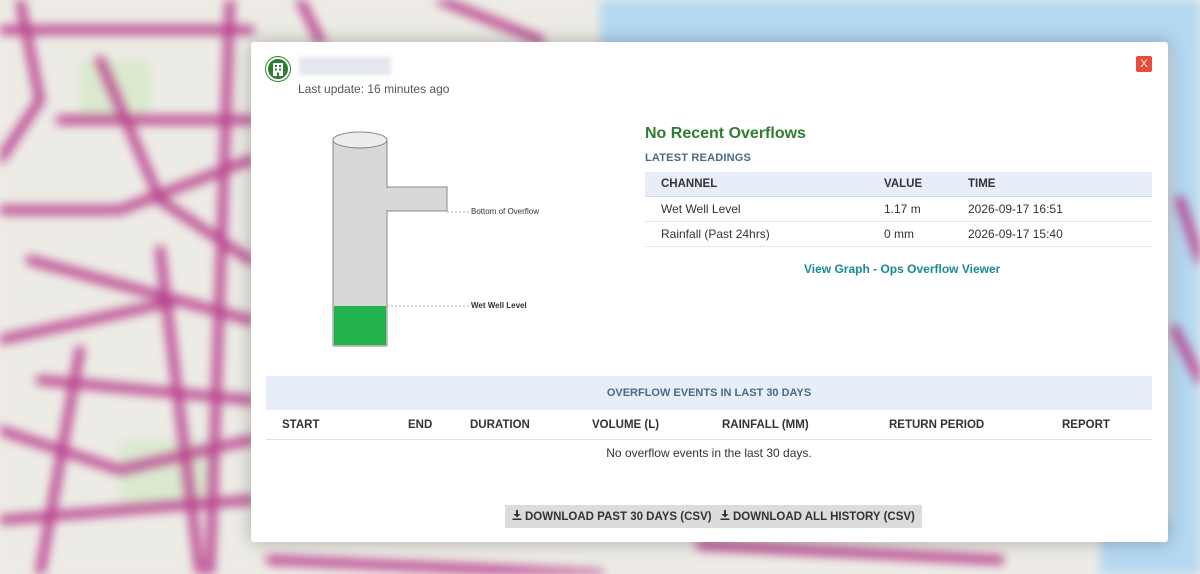 This screenshot has height=574, width=1200. I want to click on column-header-end: END, so click(420, 425).